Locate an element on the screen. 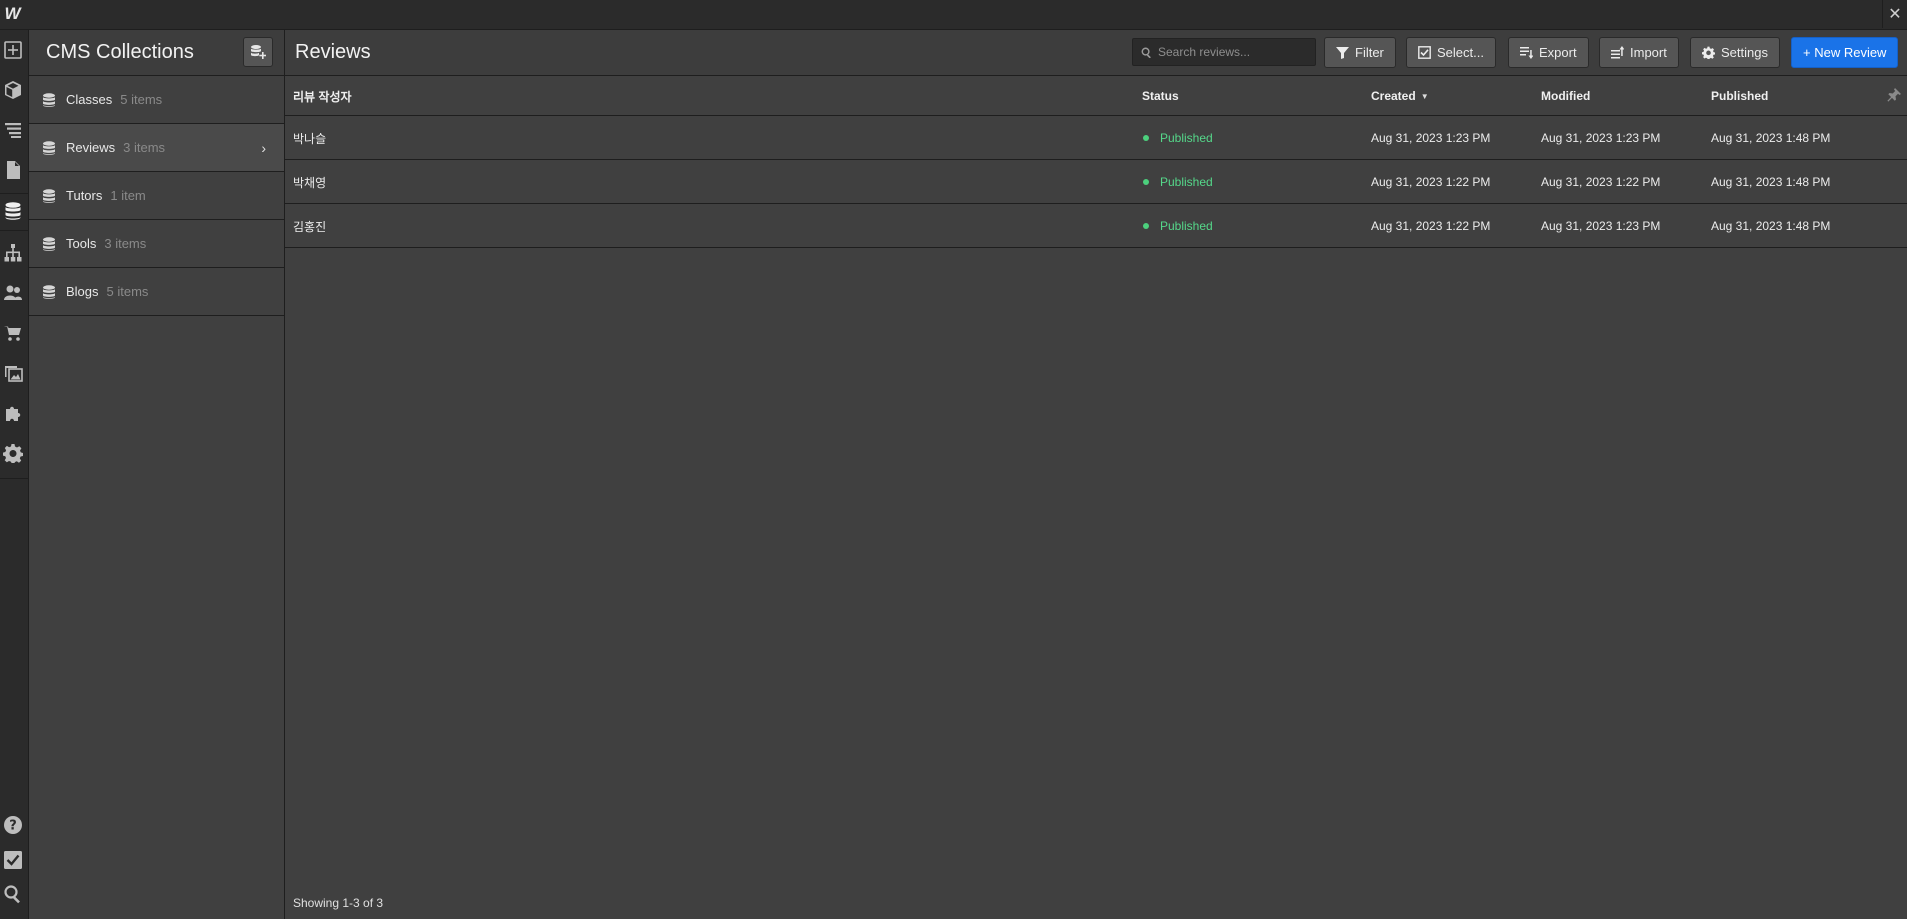  add-collection-icon is located at coordinates (258, 52).